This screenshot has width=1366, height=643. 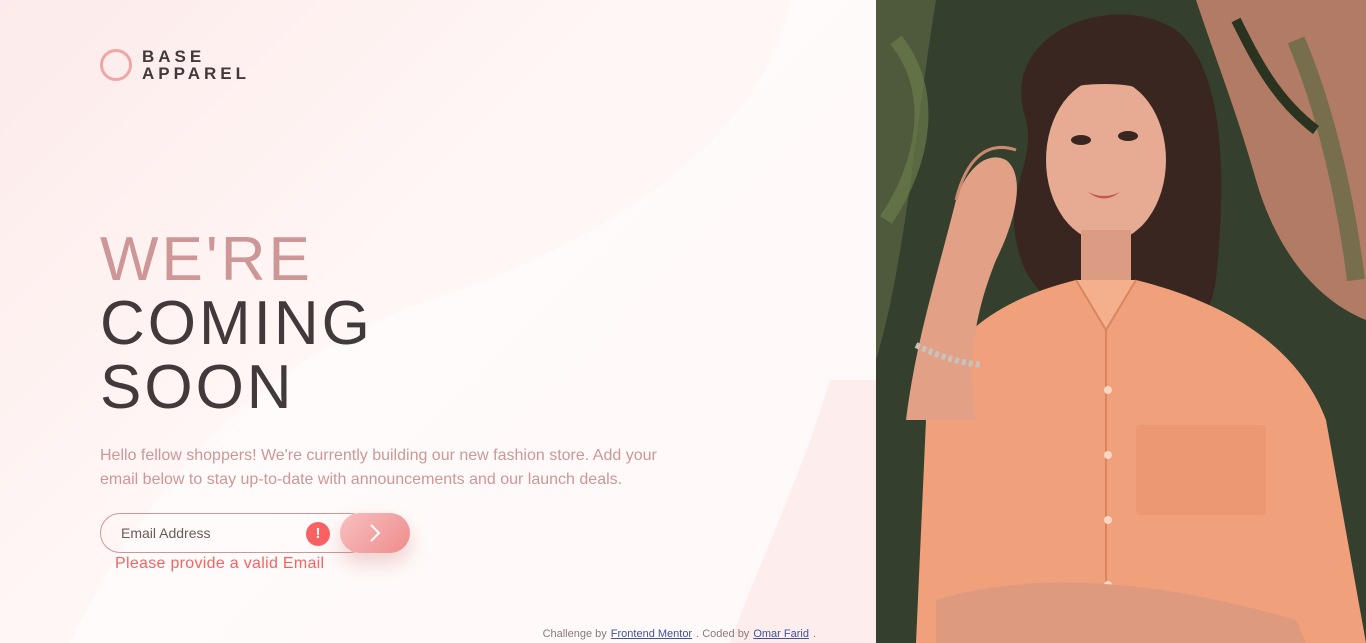 I want to click on submit-button, so click(x=375, y=533).